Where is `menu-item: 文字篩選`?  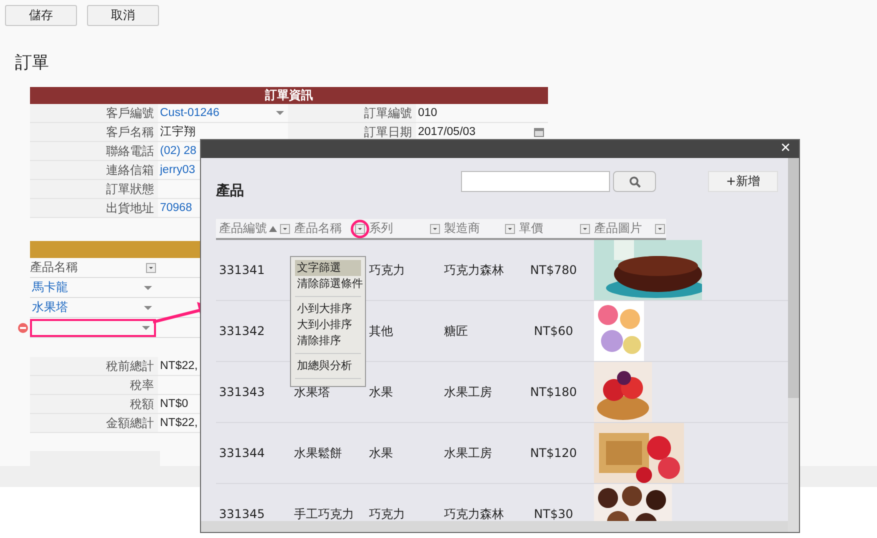
menu-item: 文字篩選 is located at coordinates (328, 268).